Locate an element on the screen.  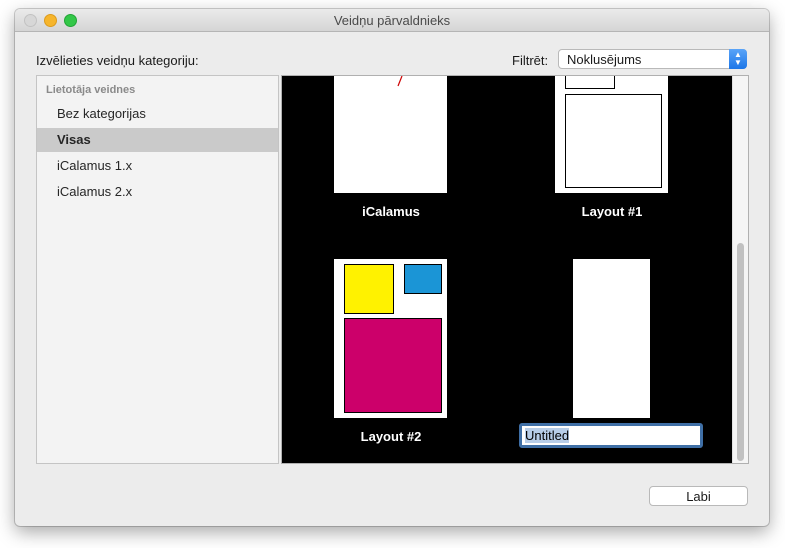
filter-select: Noklusējums ▲ ▼ is located at coordinates (652, 59).